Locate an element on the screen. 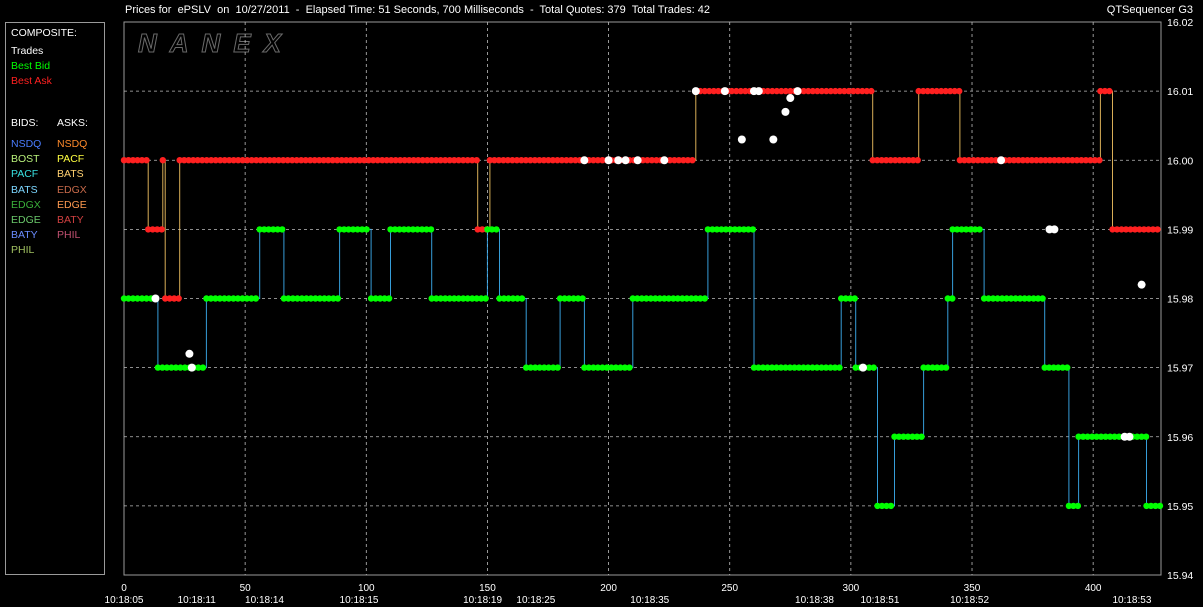 The image size is (1203, 607). watermark: NANEX is located at coordinates (216, 43).